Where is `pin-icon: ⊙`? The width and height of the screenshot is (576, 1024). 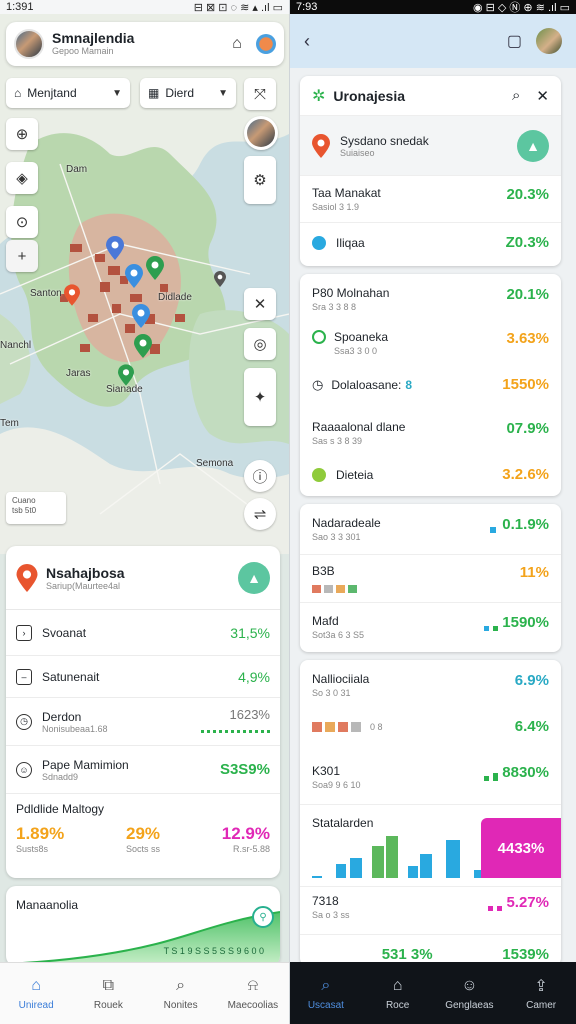
pin-icon: ⊙ is located at coordinates (22, 222).